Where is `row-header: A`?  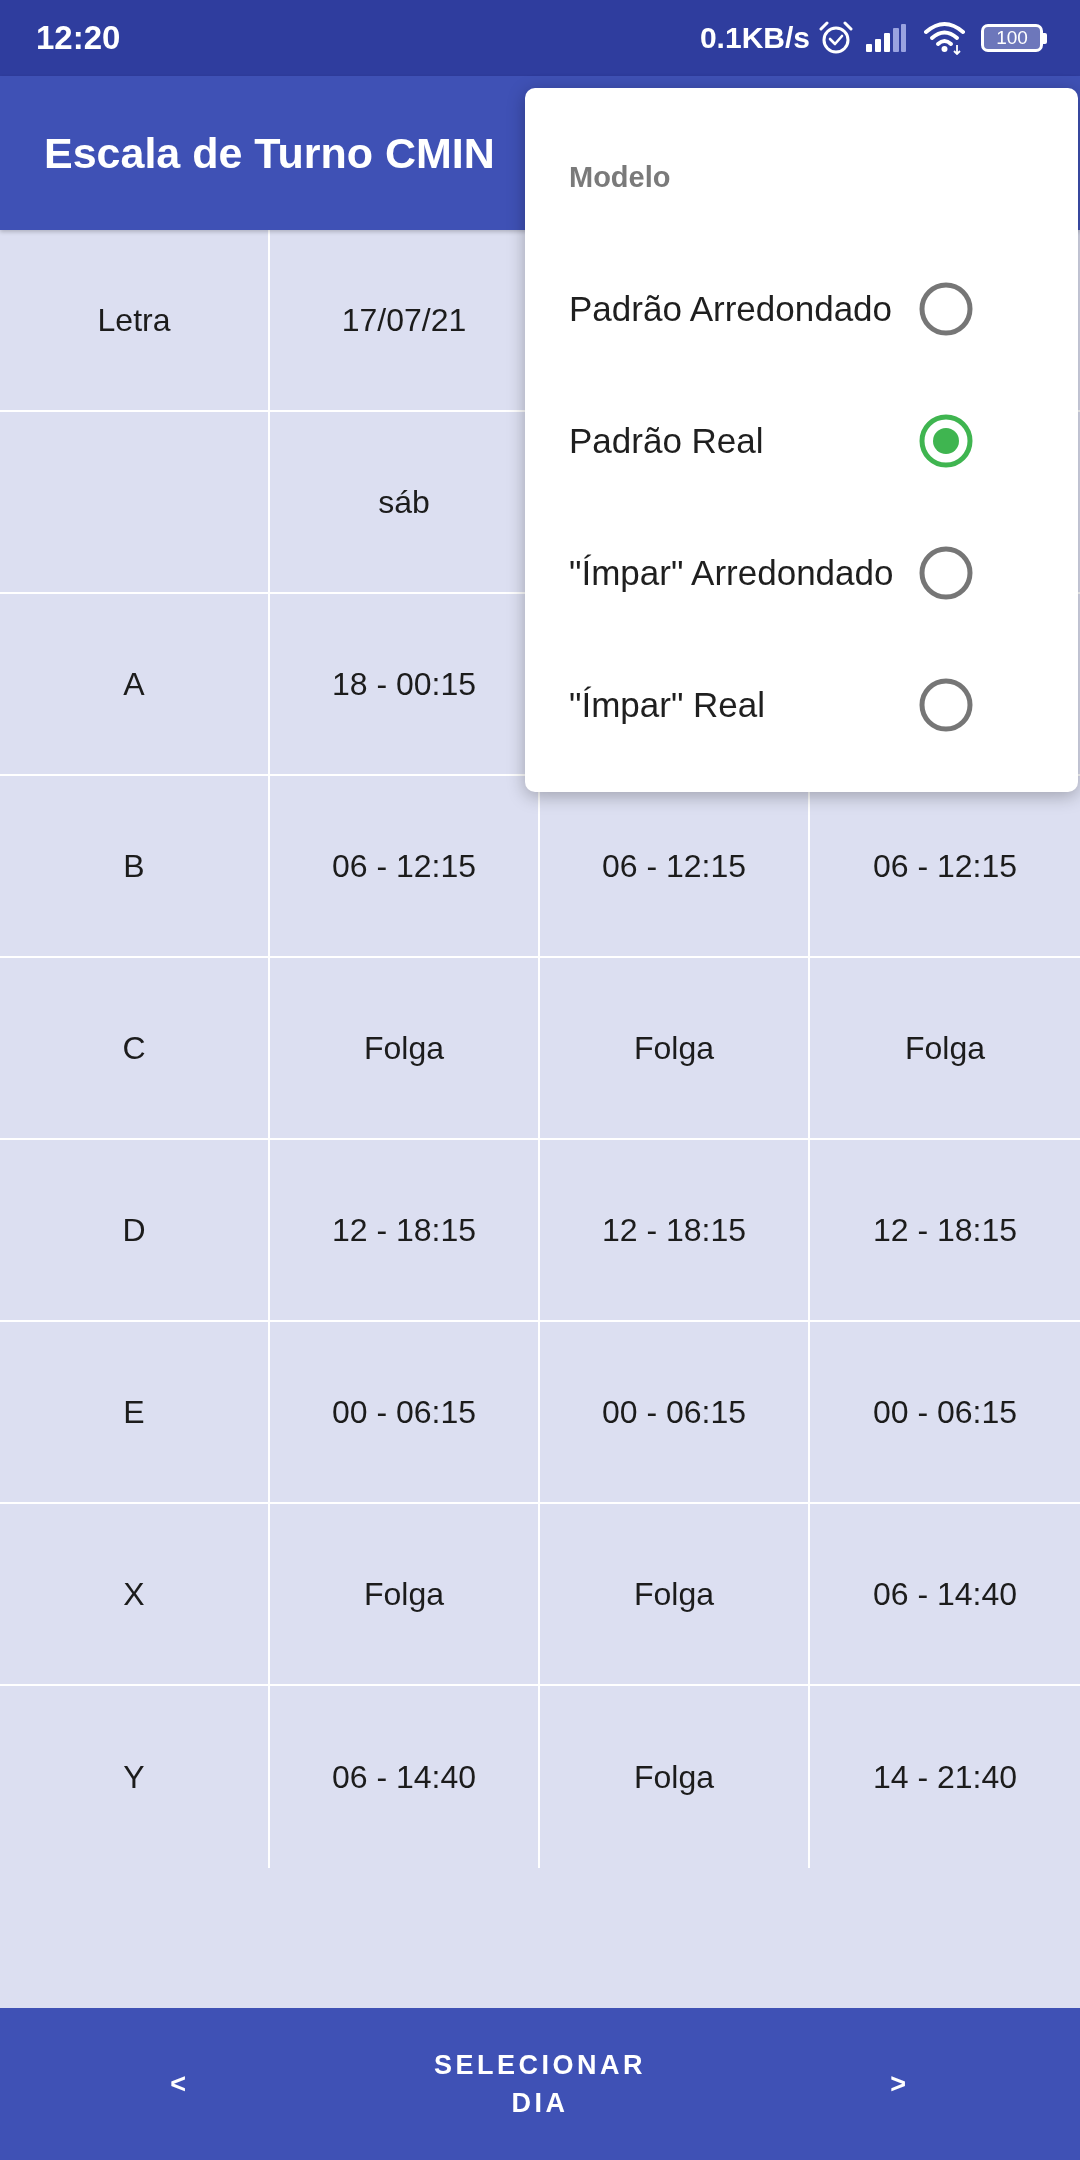 row-header: A is located at coordinates (134, 684).